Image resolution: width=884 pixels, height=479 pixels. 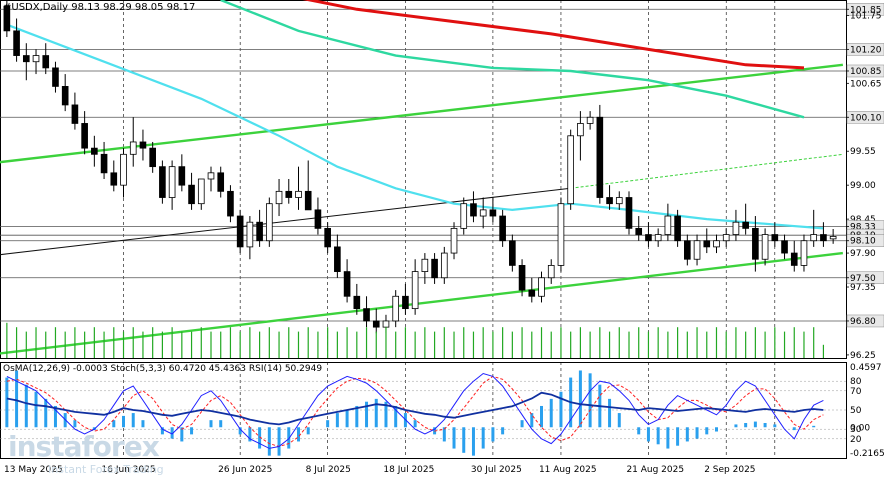 I want to click on chart-title: #USDX,Daily 98.13 98.29 98.05 98.17, so click(x=99, y=7).